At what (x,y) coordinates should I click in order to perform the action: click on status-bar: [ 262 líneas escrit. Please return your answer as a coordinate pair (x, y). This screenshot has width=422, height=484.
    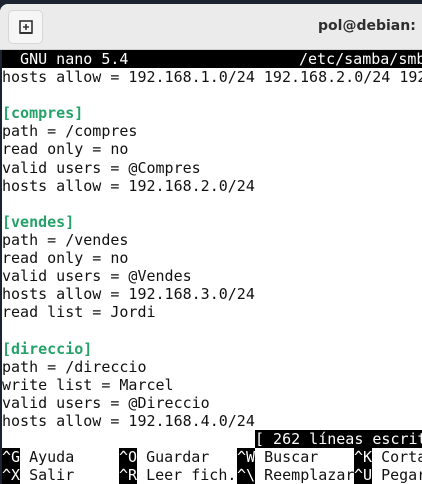
    Looking at the image, I should click on (338, 439).